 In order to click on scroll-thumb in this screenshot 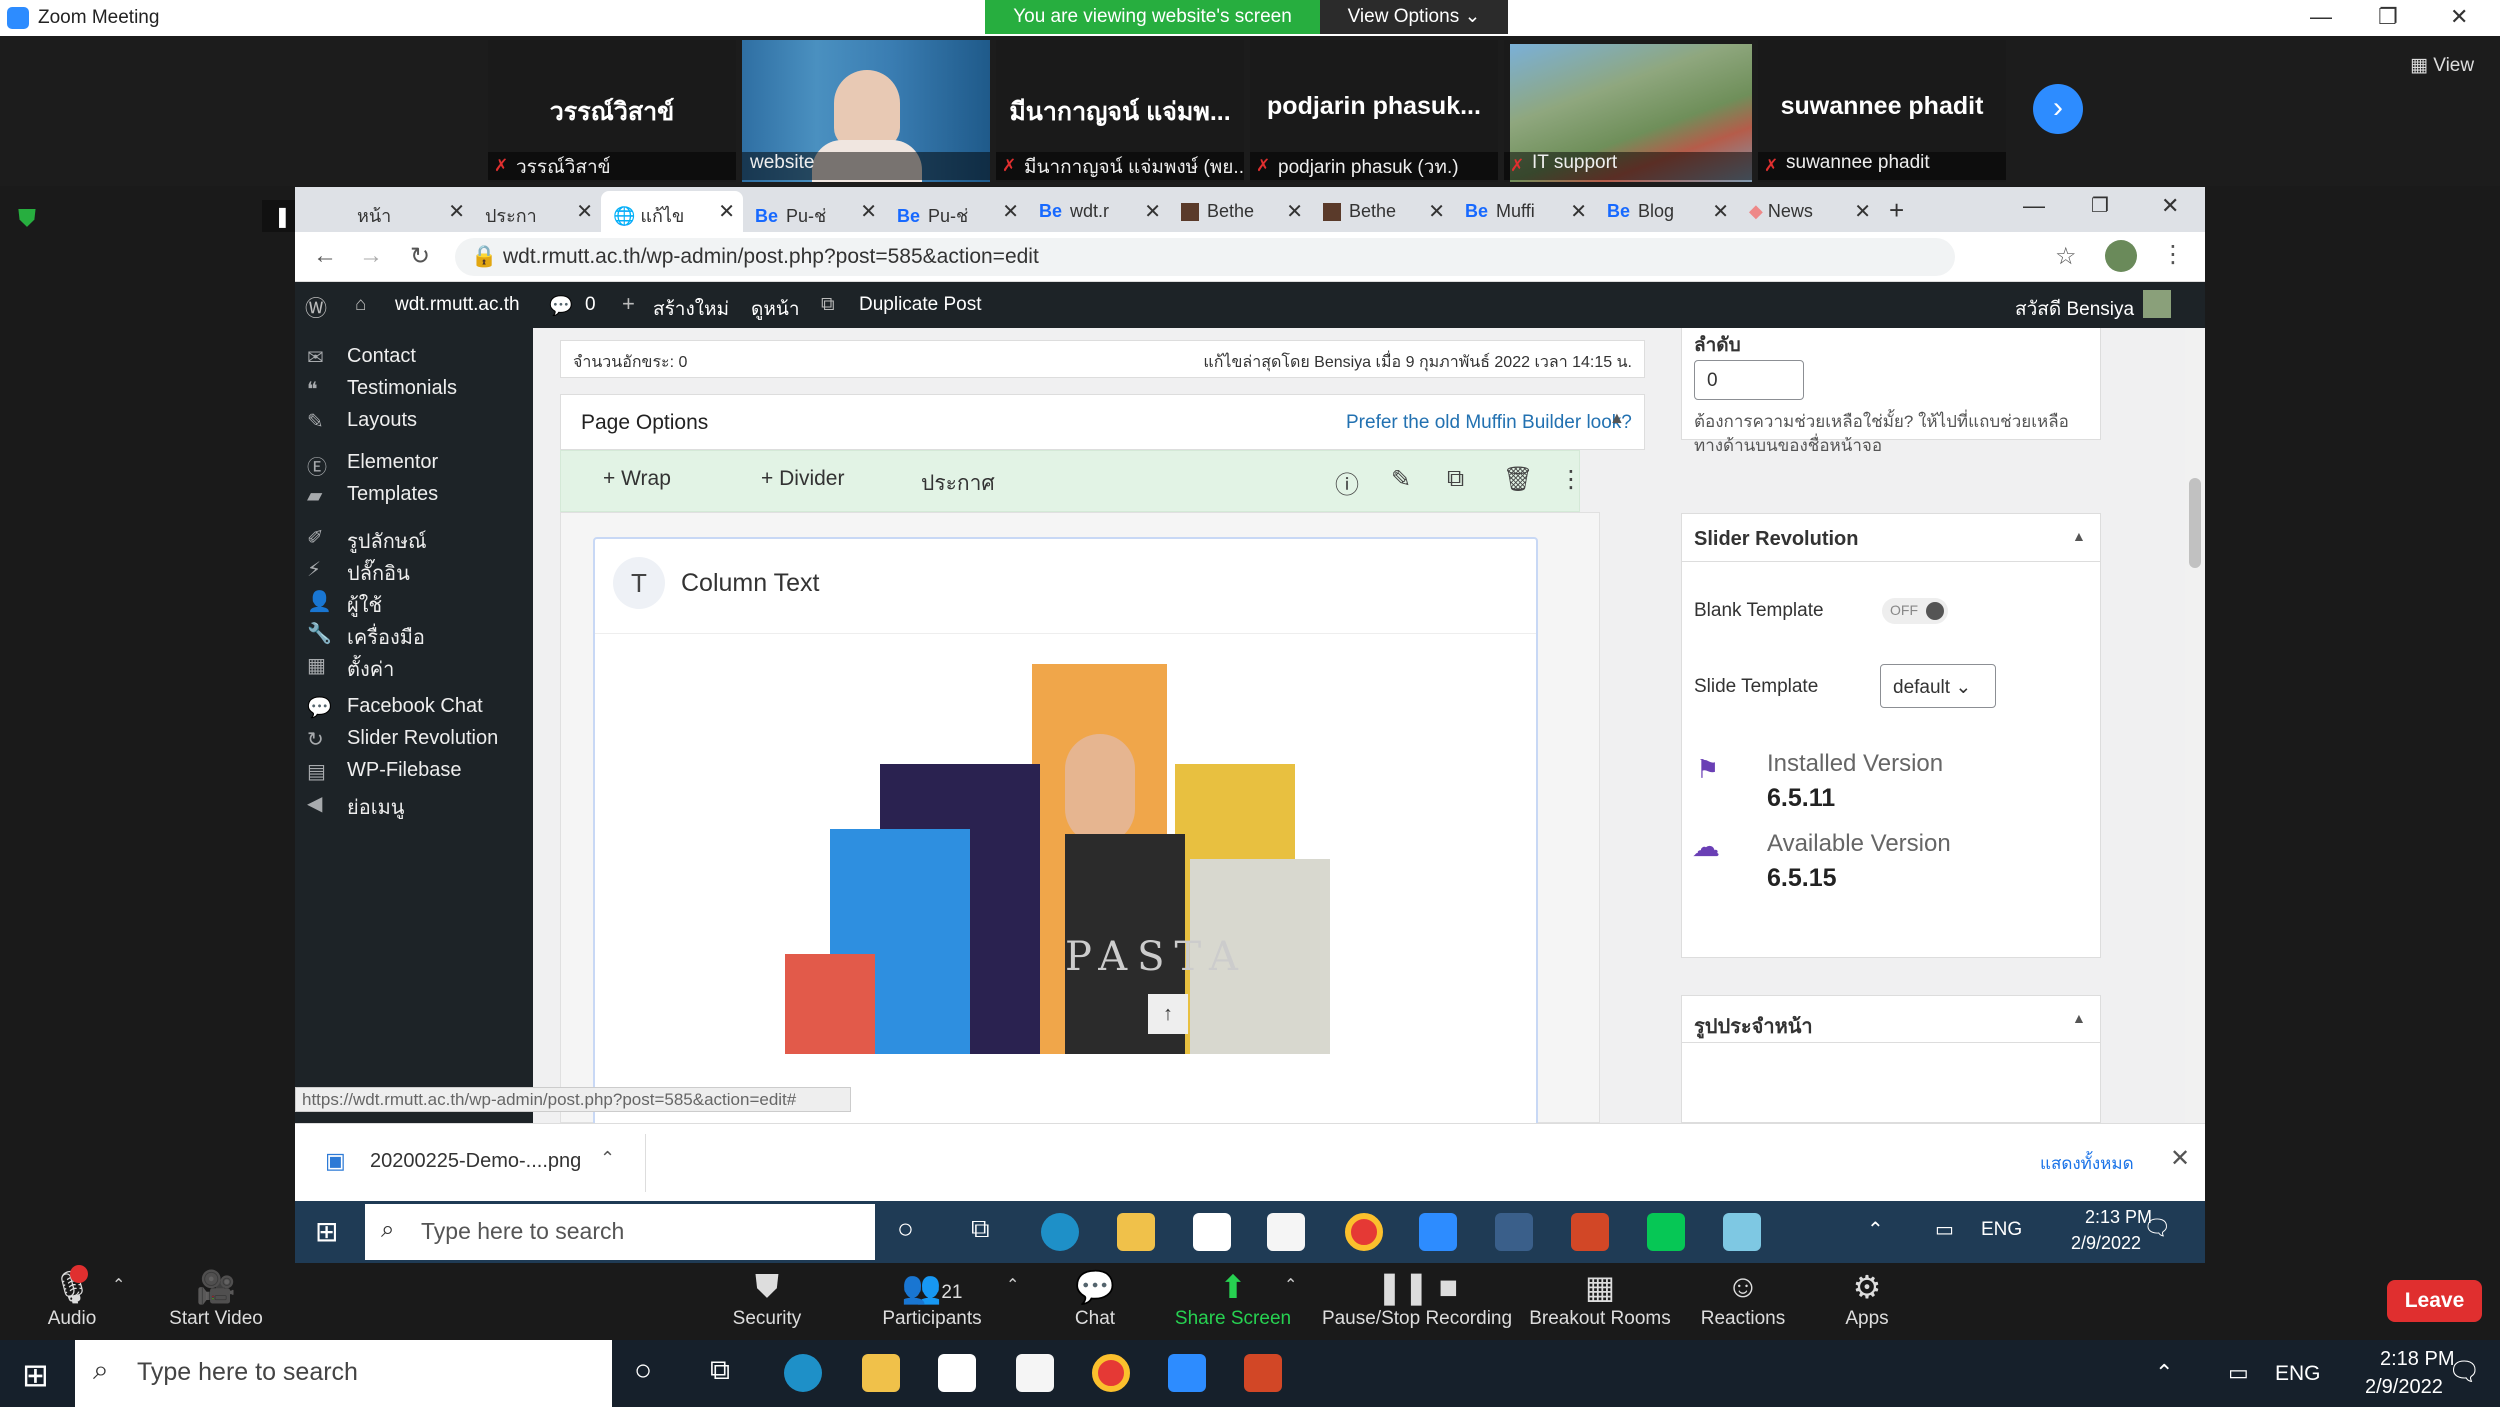, I will do `click(2195, 523)`.